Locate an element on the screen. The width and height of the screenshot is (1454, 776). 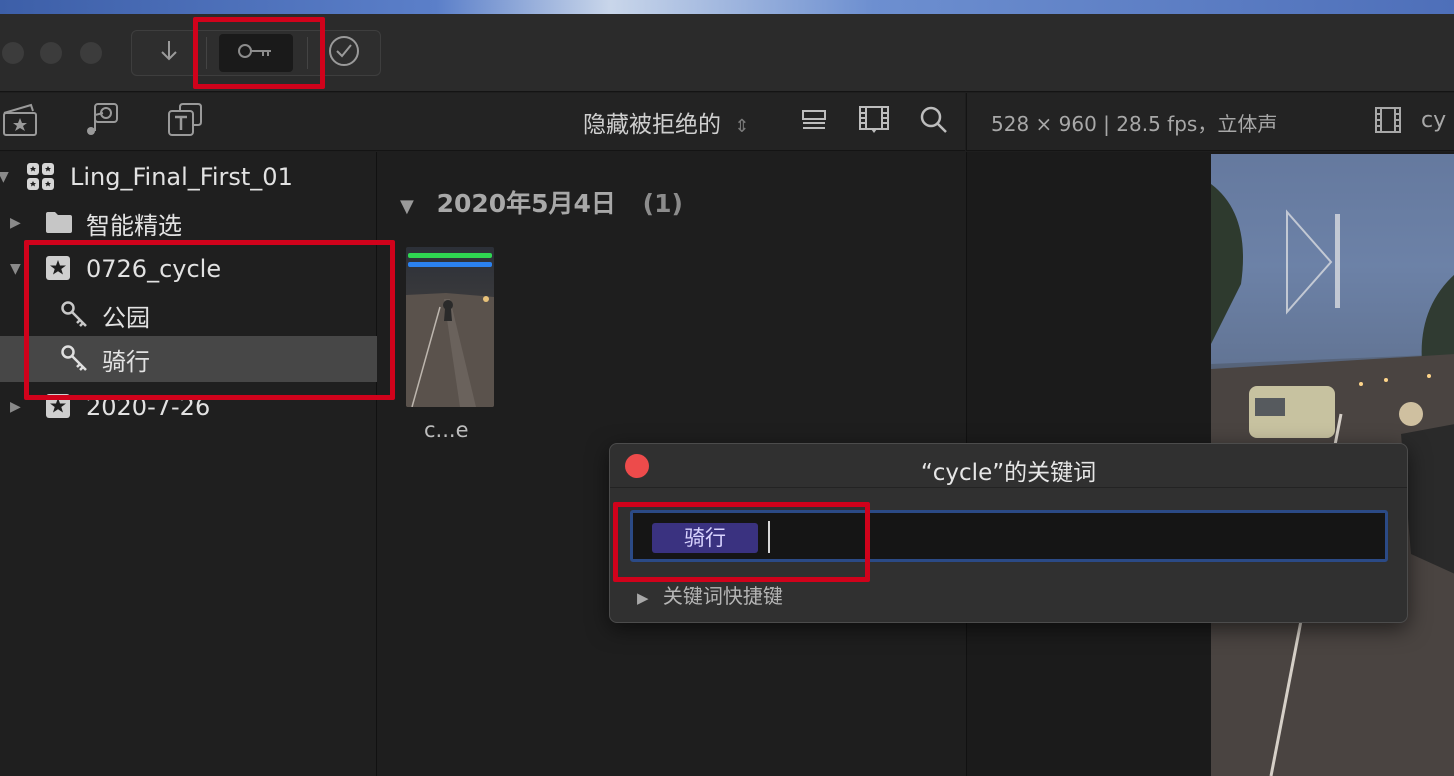
titles-generators-button is located at coordinates (185, 121).